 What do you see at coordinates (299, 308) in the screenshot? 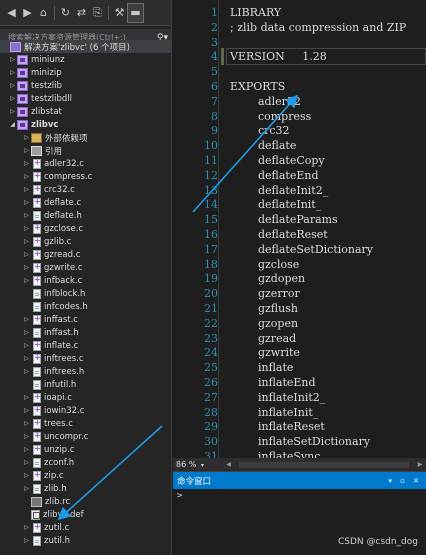
I see `code-line: 21 gzflush` at bounding box center [299, 308].